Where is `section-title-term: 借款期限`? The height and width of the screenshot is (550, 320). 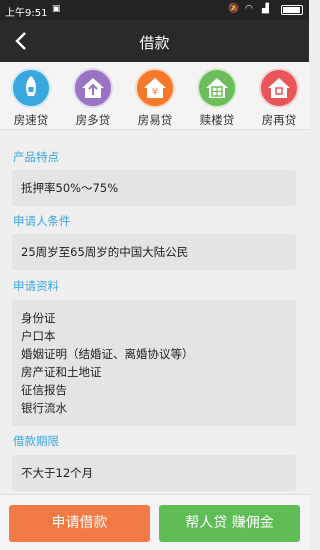 section-title-term: 借款期限 is located at coordinates (36, 441).